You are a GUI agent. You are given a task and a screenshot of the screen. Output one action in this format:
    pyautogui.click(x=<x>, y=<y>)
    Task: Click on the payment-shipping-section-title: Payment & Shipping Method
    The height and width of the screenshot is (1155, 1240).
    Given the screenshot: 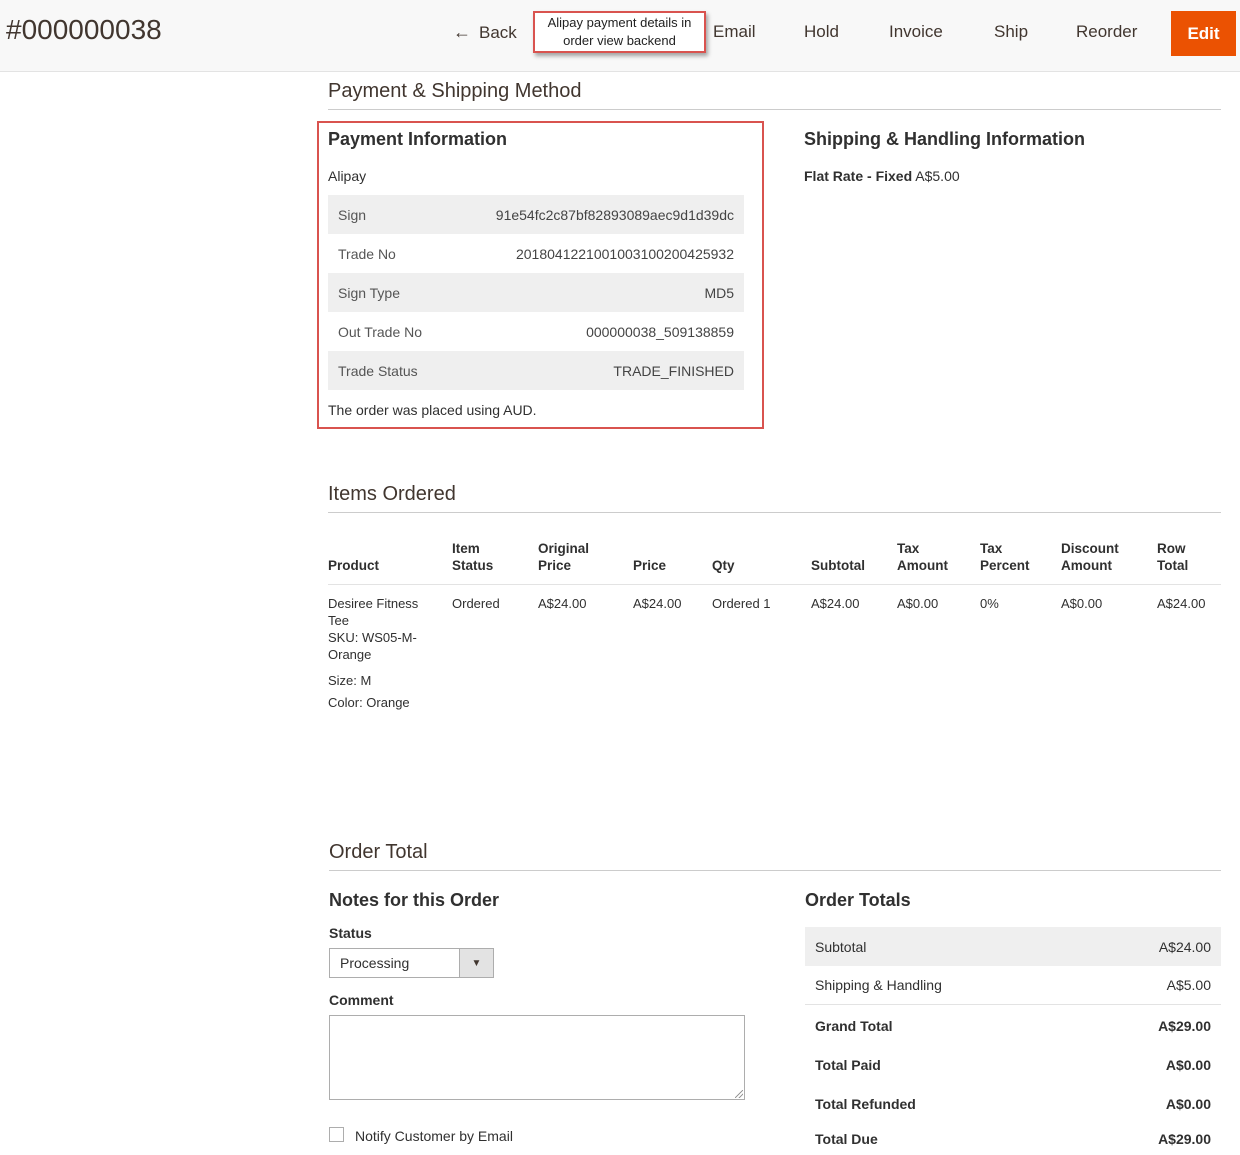 What is the action you would take?
    pyautogui.click(x=455, y=91)
    